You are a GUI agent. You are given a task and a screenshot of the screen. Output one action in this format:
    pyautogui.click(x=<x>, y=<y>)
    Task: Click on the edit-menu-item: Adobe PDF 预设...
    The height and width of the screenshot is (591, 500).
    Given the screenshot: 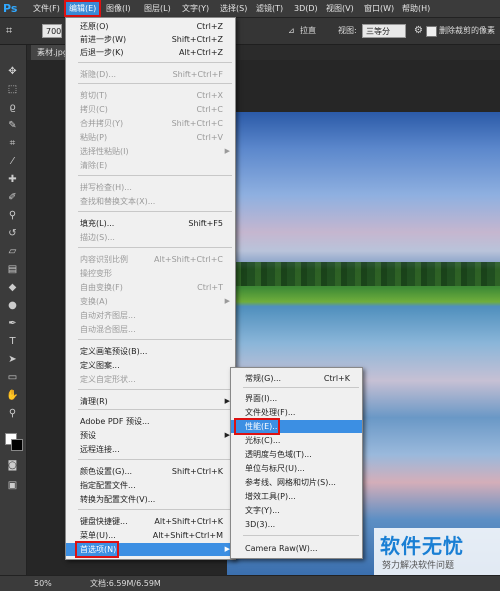 What is the action you would take?
    pyautogui.click(x=150, y=421)
    